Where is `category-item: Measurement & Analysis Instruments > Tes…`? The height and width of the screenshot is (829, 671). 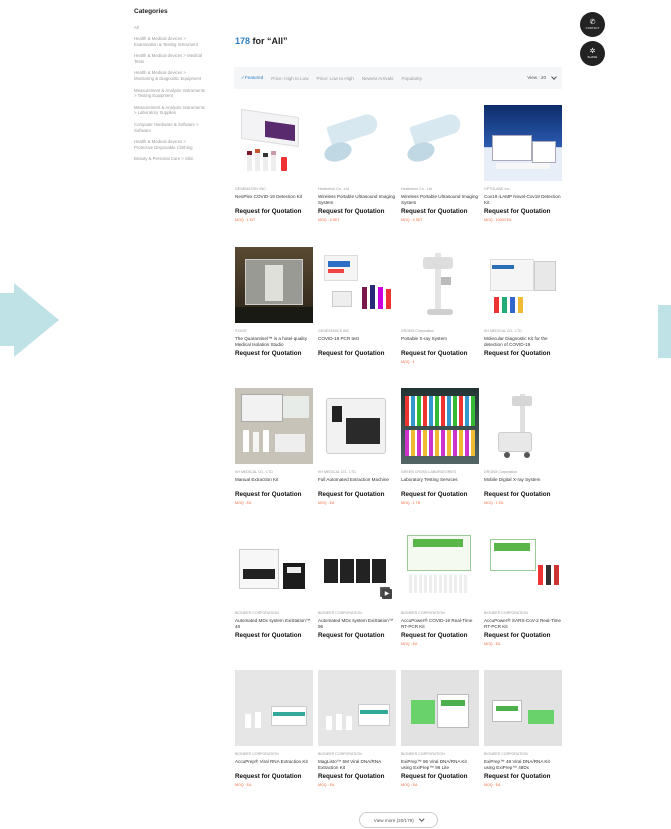 category-item: Measurement & Analysis Instruments > Tes… is located at coordinates (170, 94).